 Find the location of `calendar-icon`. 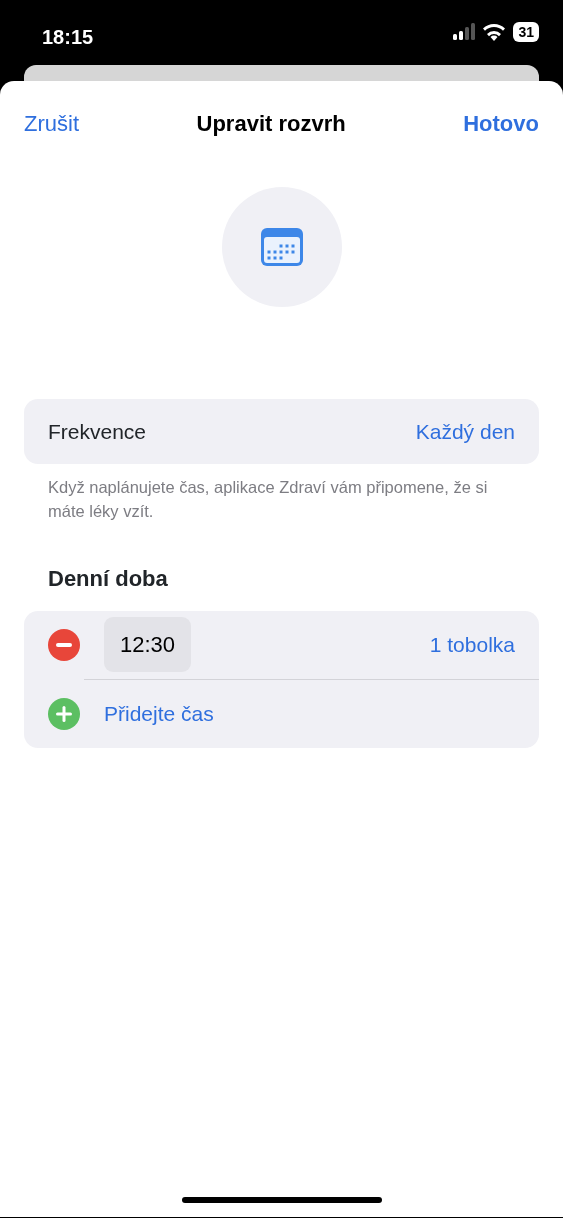

calendar-icon is located at coordinates (281, 247).